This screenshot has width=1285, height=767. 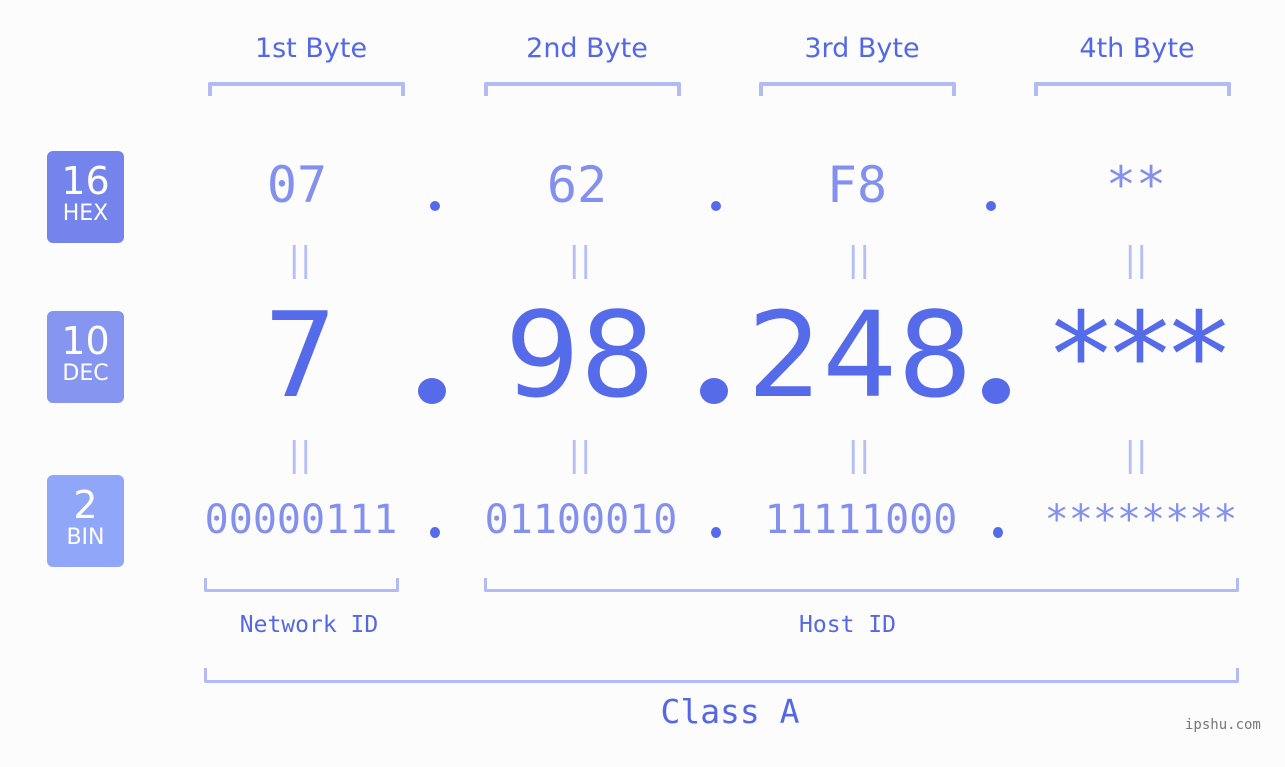 I want to click on bin-value-1: 00000111, so click(x=301, y=520).